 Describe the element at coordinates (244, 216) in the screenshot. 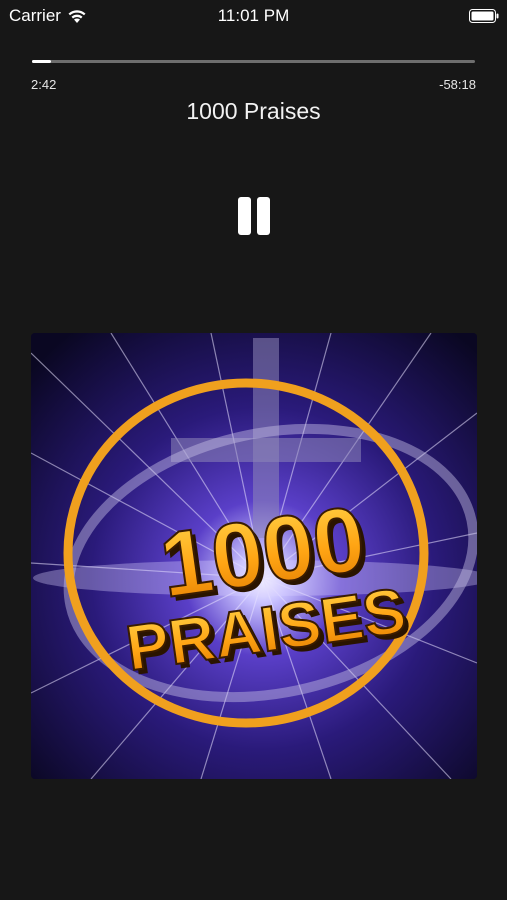

I see `pause-bar-left` at that location.